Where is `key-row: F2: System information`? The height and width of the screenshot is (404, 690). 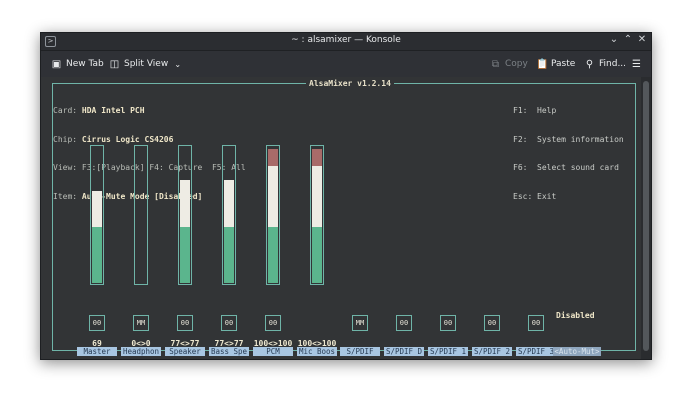
key-row: F2: System information is located at coordinates (568, 139).